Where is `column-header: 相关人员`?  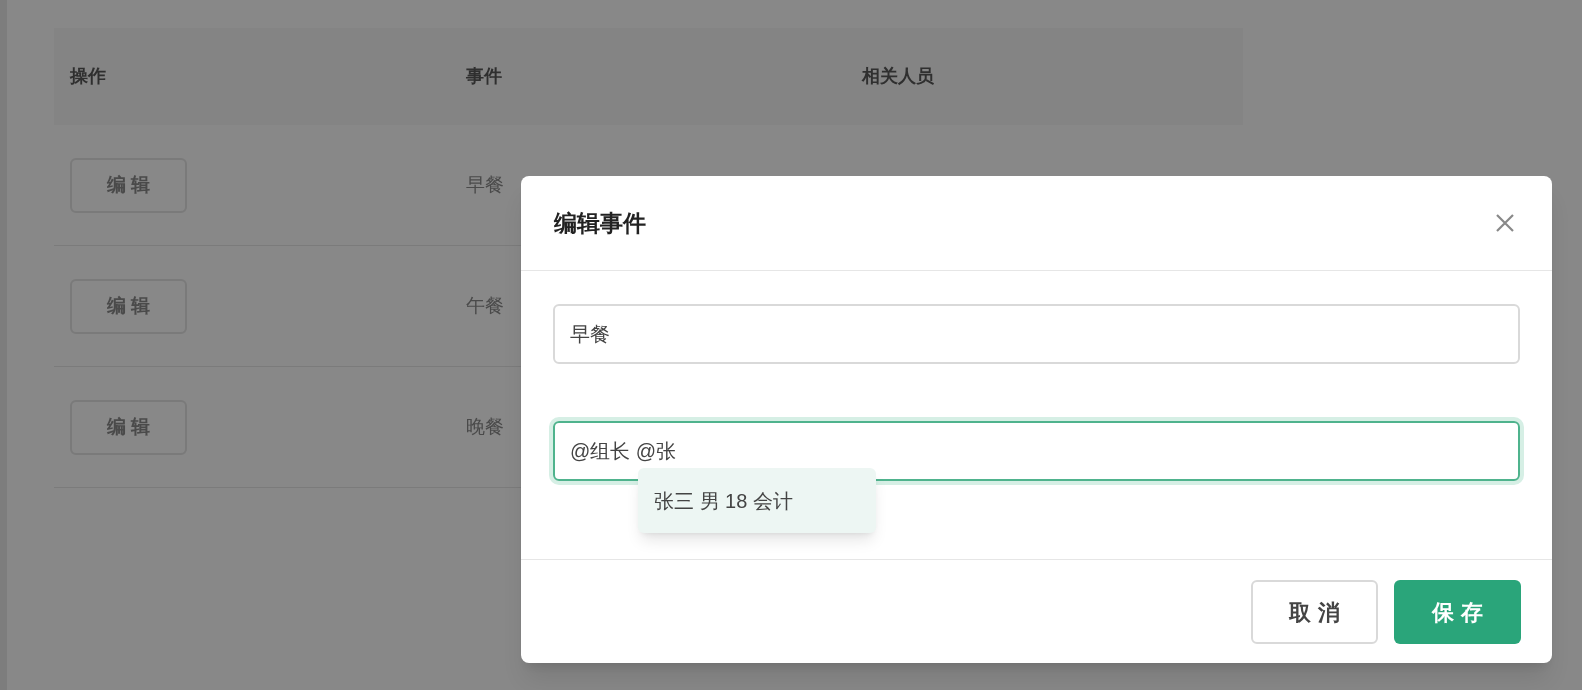
column-header: 相关人员 is located at coordinates (897, 76).